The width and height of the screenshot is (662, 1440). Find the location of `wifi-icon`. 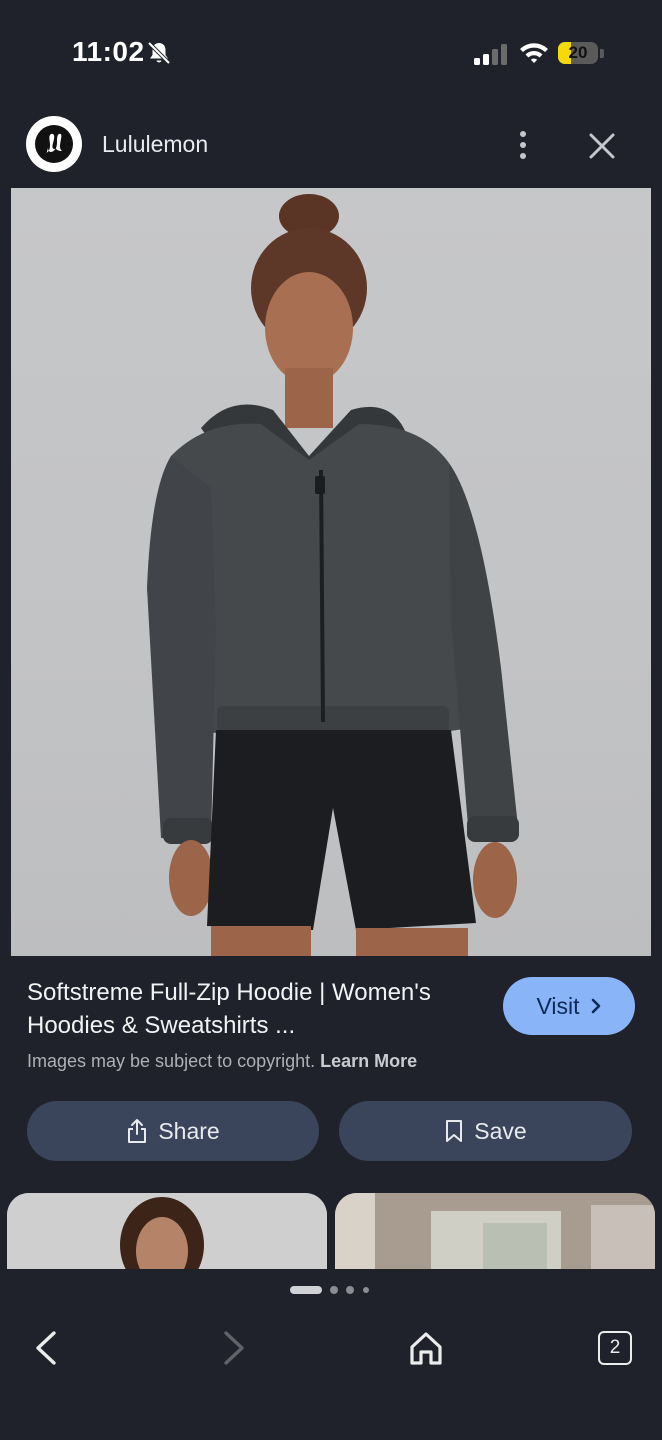

wifi-icon is located at coordinates (534, 53).